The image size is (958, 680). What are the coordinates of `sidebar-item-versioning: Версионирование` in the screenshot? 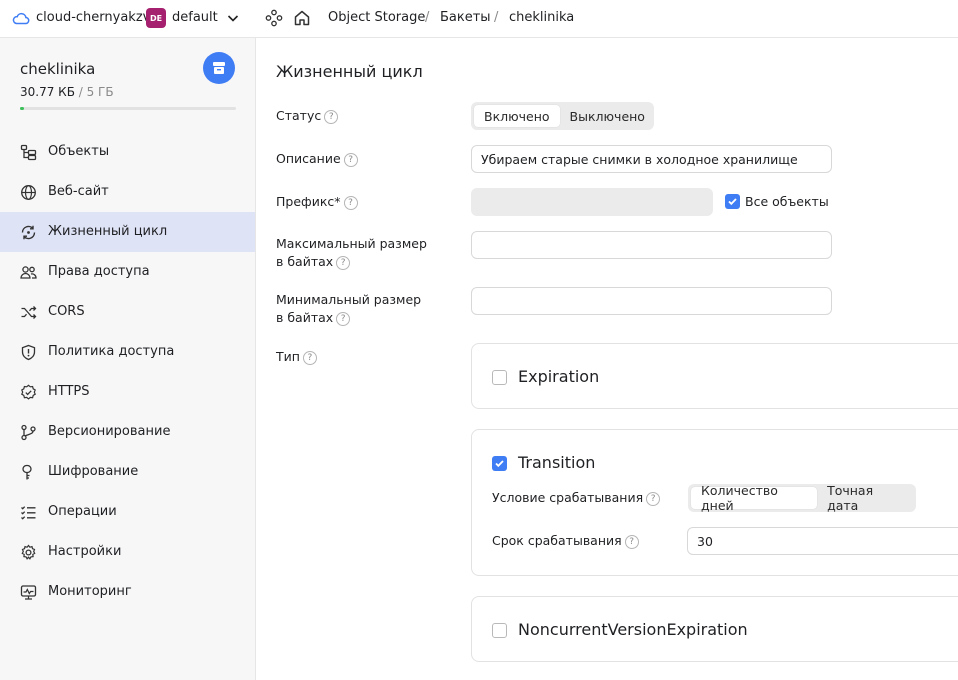 It's located at (127, 432).